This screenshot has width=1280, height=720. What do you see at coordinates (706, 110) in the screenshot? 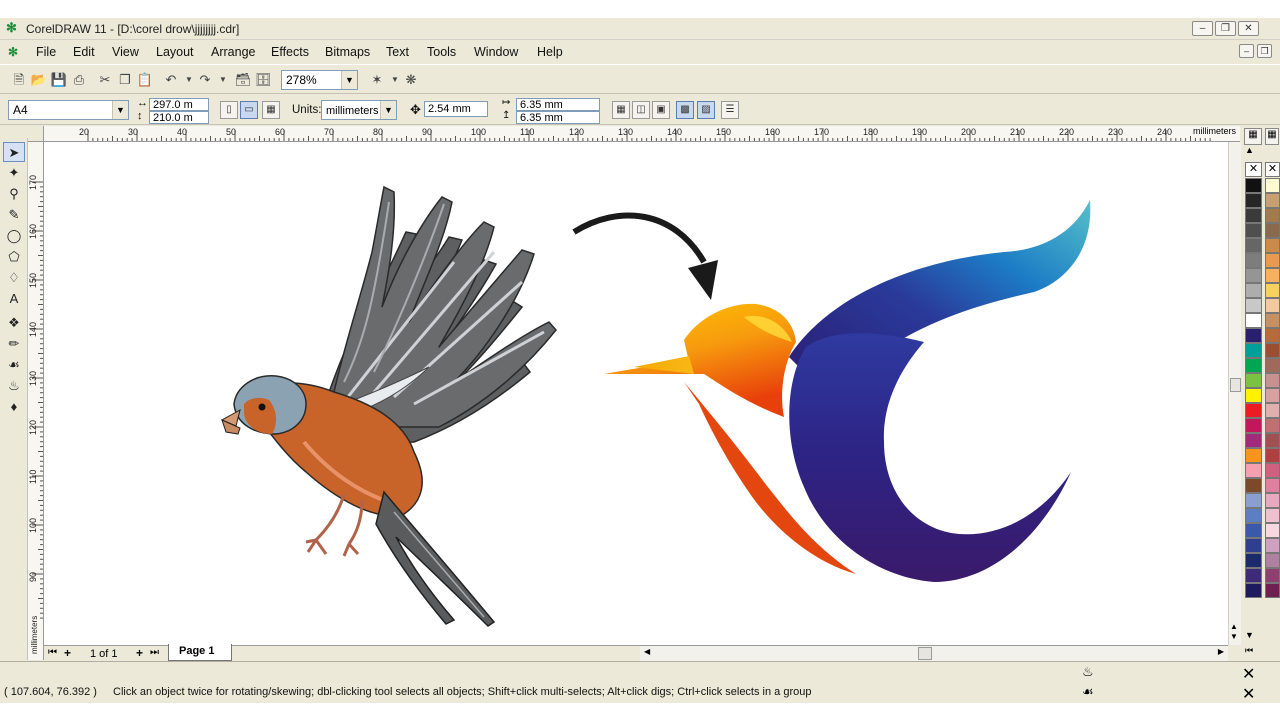
I see `draw-fill-icon: ▨` at bounding box center [706, 110].